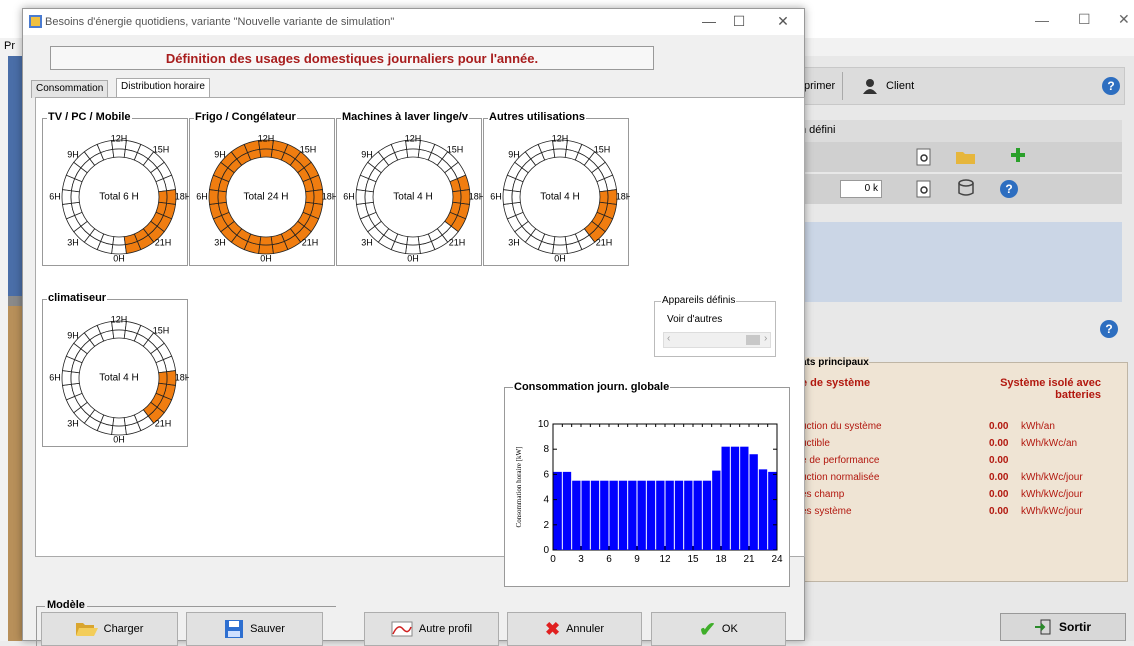  I want to click on bg-sortir-button: Sortir, so click(1063, 627).